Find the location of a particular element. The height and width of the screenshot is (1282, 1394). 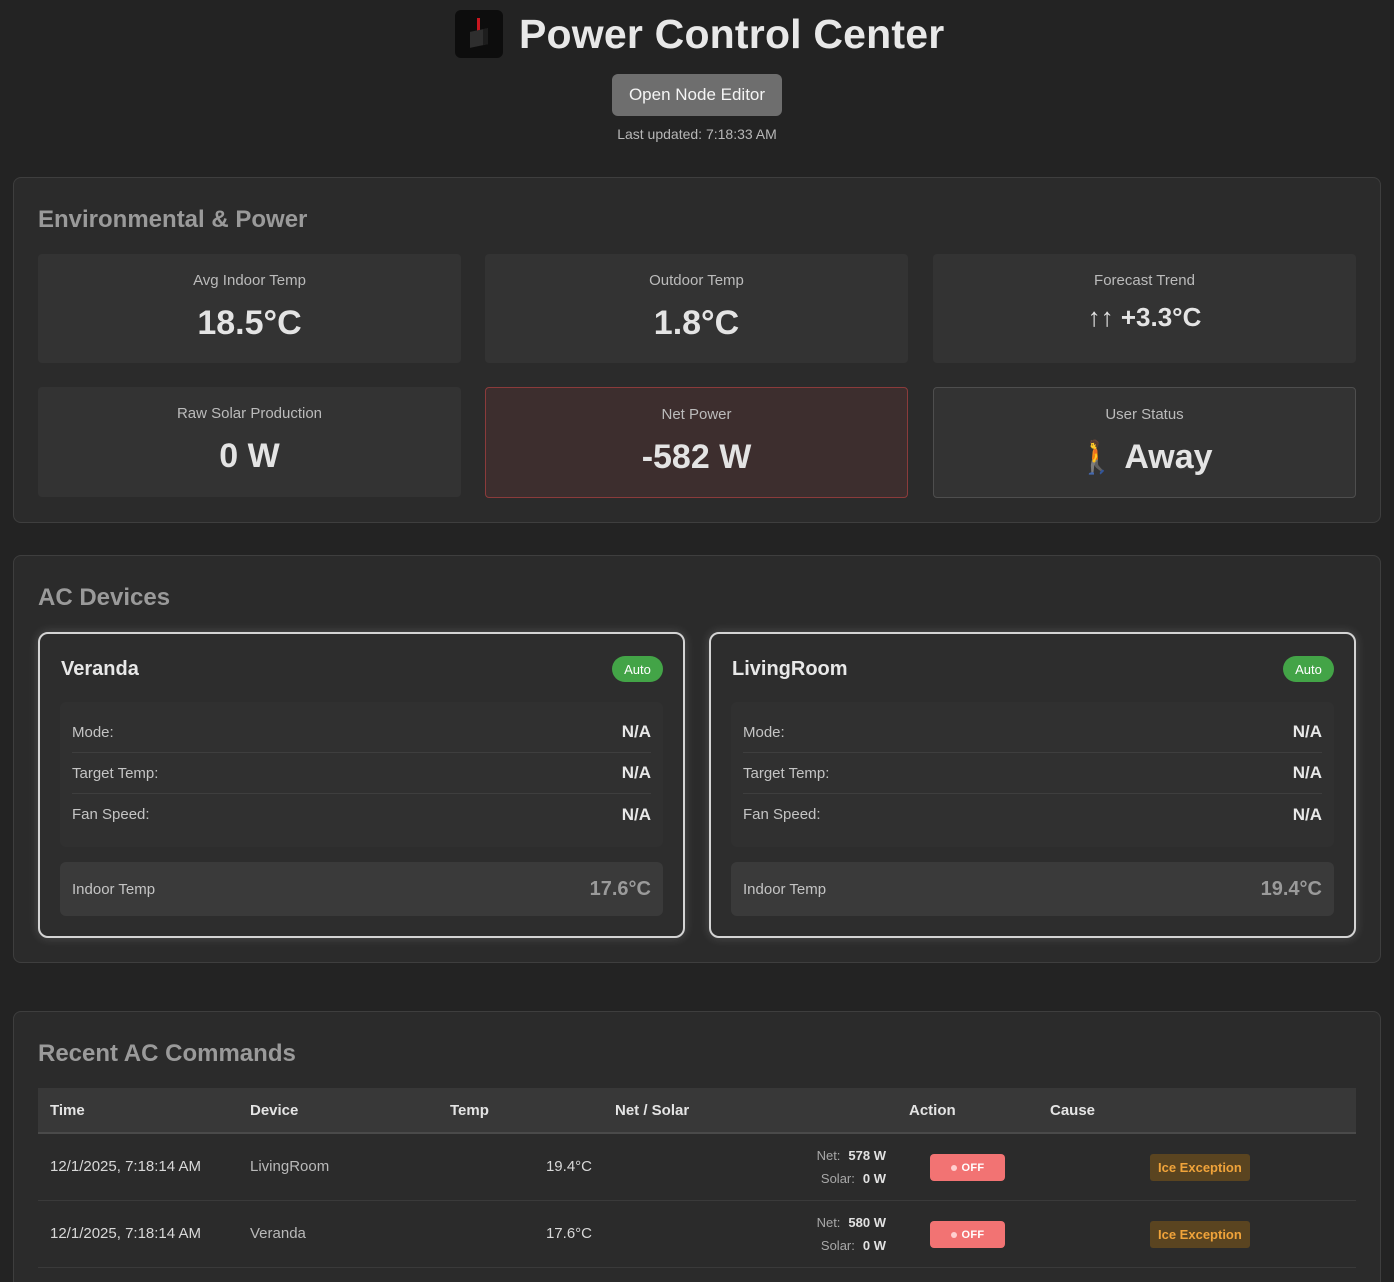

power-cube-logo-icon is located at coordinates (479, 34).